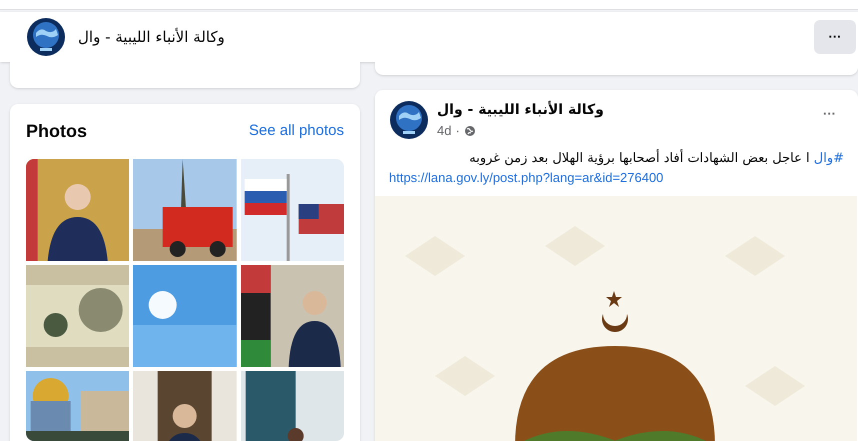  What do you see at coordinates (616, 178) in the screenshot?
I see `post-link: https://lana.gov.ly/post.php?lang=ar&id=276400` at bounding box center [616, 178].